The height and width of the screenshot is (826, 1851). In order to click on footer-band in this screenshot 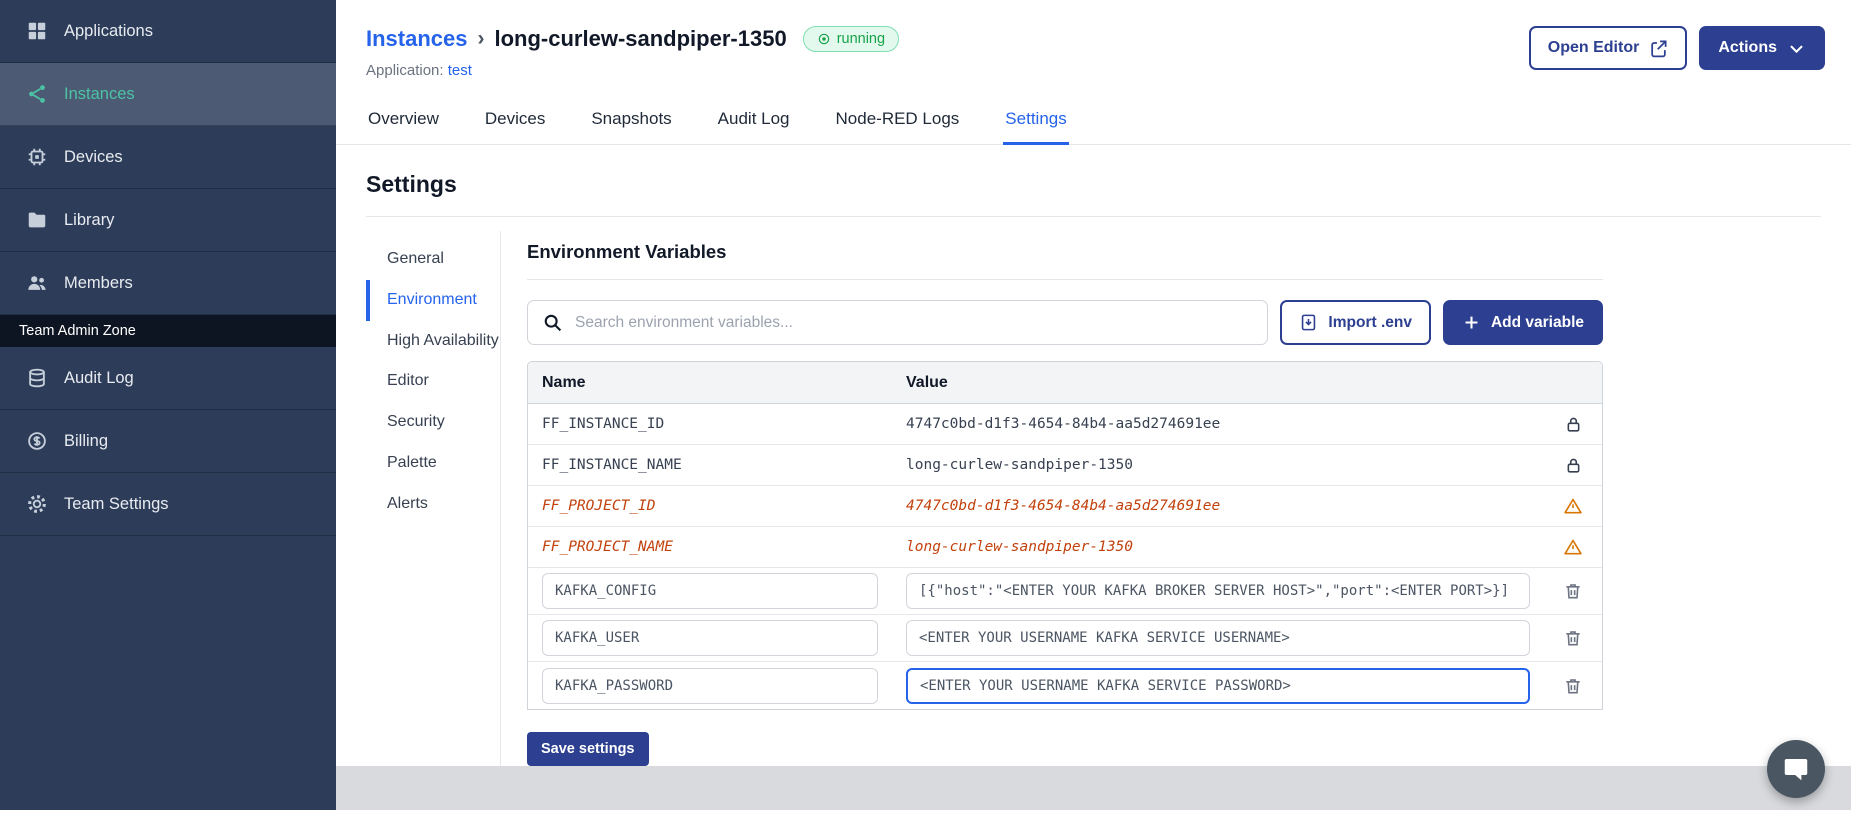, I will do `click(1093, 788)`.